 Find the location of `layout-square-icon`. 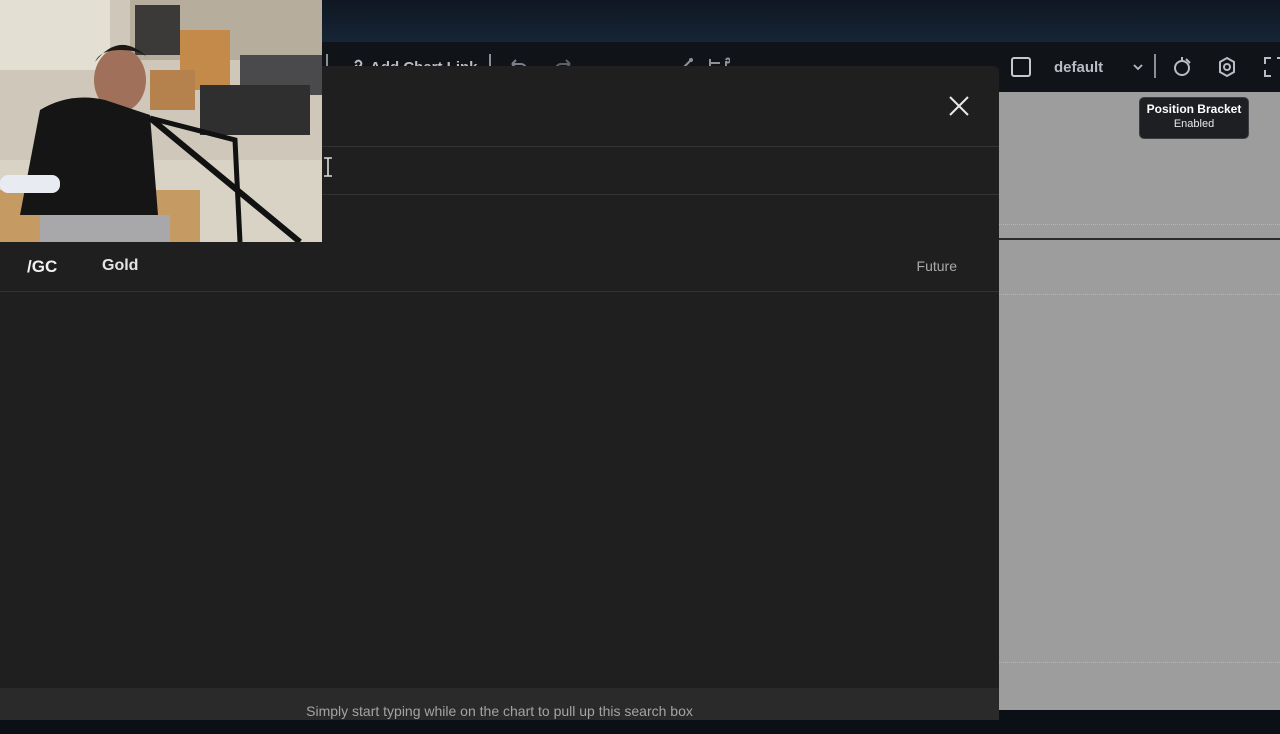

layout-square-icon is located at coordinates (1021, 67).